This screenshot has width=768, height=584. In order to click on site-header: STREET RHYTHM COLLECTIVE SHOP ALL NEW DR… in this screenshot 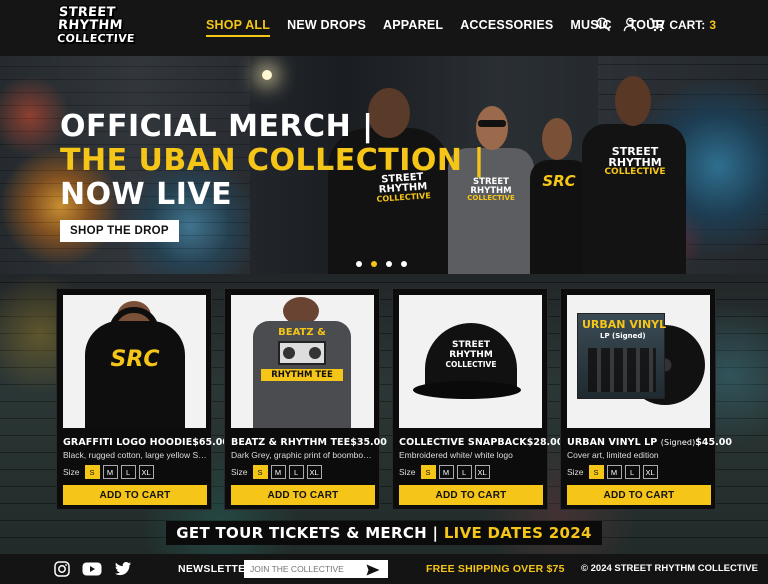, I will do `click(384, 28)`.